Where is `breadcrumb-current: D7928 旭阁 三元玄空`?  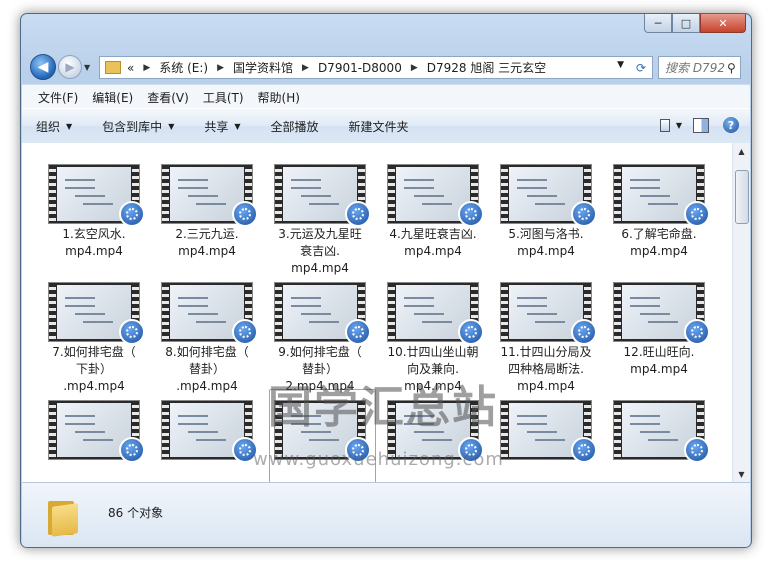
breadcrumb-current: D7928 旭阁 三元玄空 is located at coordinates (486, 67).